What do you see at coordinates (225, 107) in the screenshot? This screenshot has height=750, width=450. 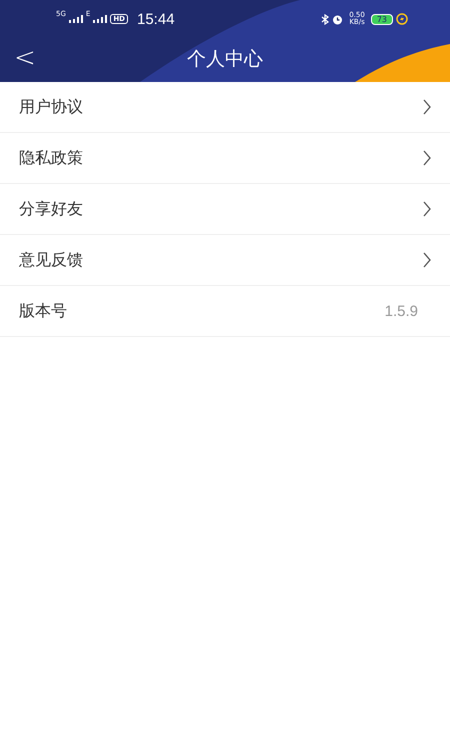 I see `menu-item: 用户协议` at bounding box center [225, 107].